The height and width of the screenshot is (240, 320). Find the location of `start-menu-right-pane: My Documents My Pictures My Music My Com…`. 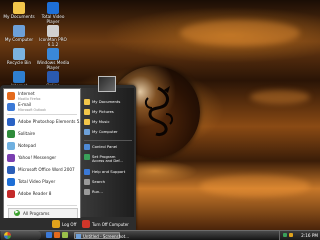

start-menu-right-pane: My Documents My Pictures My Music My Com… is located at coordinates (107, 152).